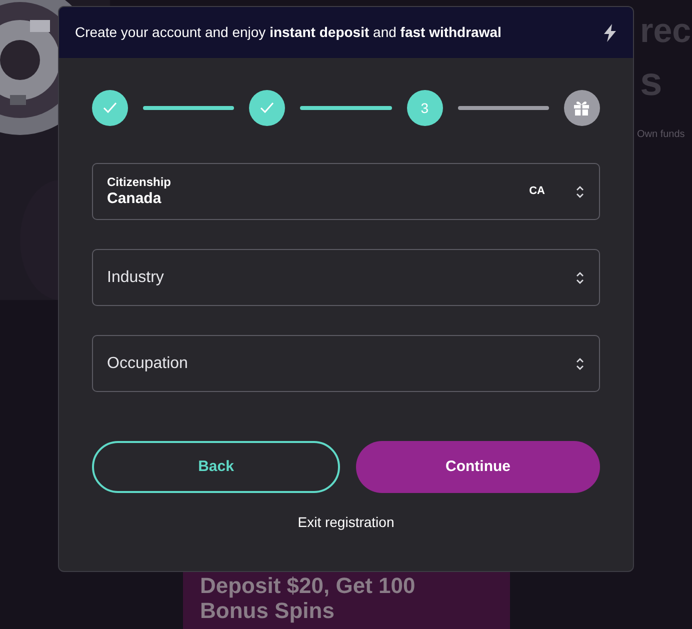  What do you see at coordinates (581, 108) in the screenshot?
I see `gift-icon` at bounding box center [581, 108].